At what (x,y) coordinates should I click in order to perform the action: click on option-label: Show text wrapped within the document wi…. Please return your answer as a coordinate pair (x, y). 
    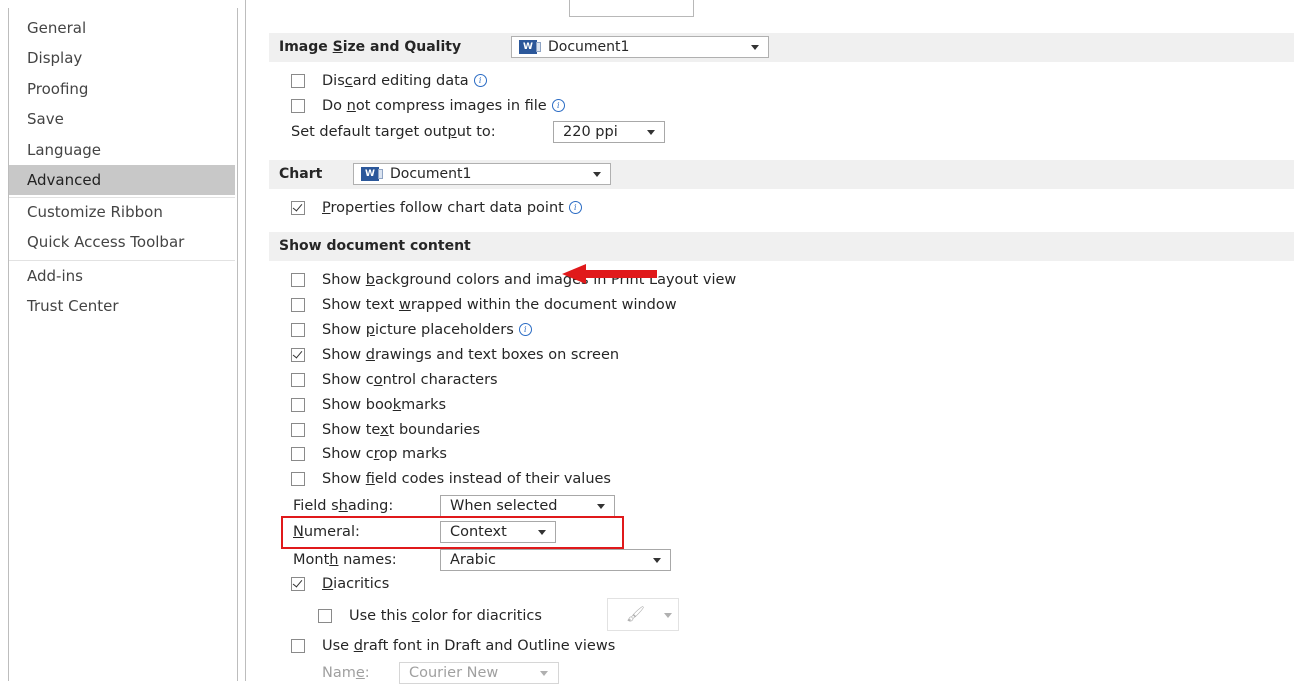
    Looking at the image, I should click on (499, 305).